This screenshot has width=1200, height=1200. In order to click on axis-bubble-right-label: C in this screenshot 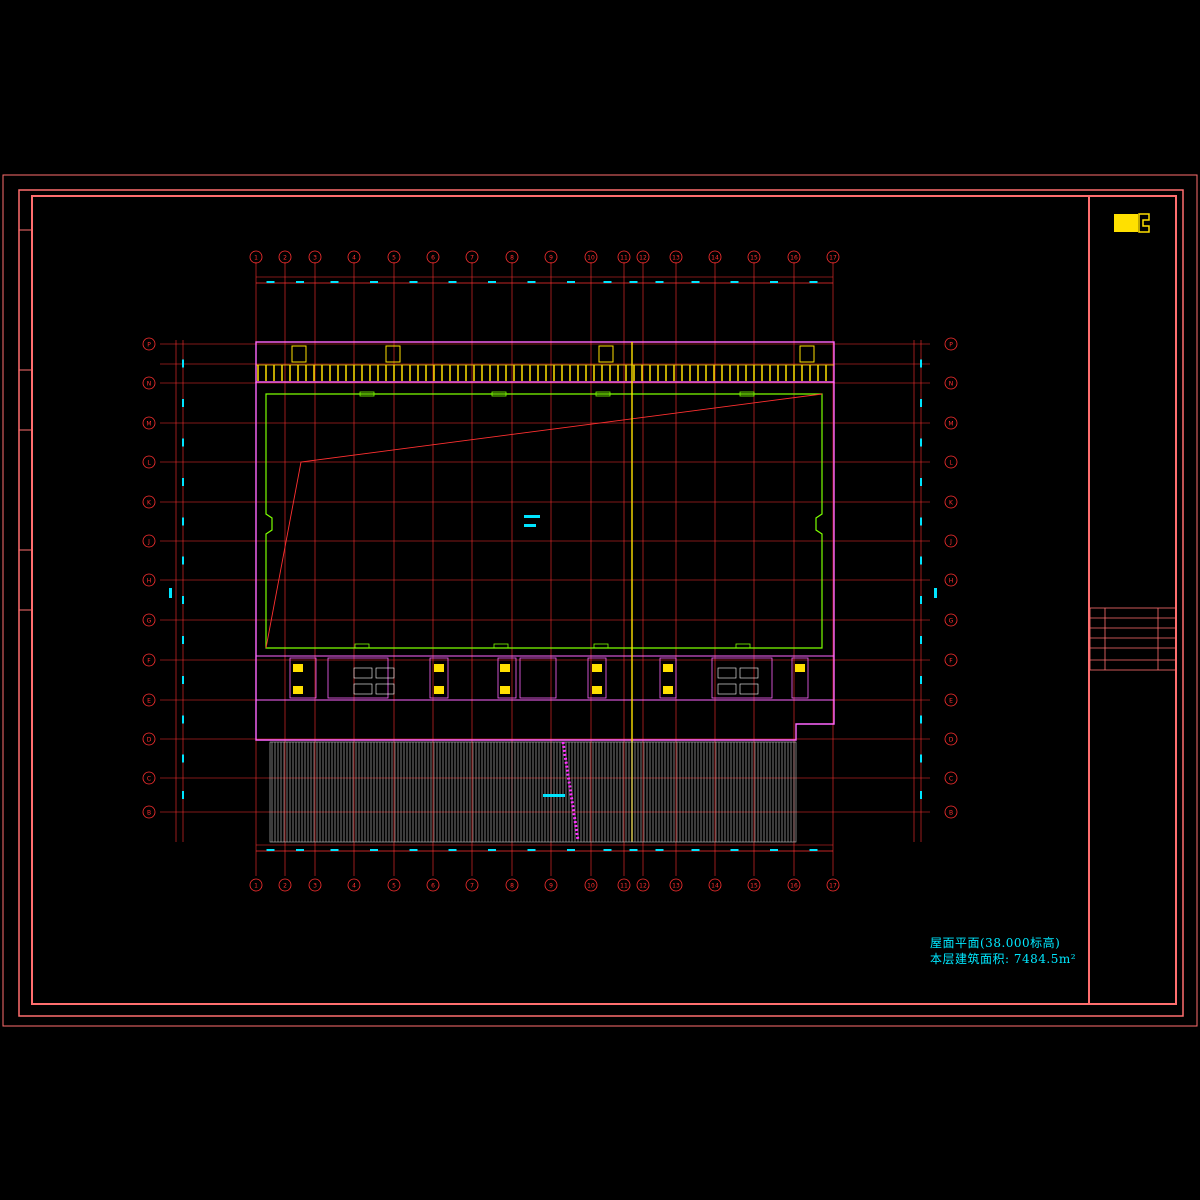, I will do `click(951, 779)`.